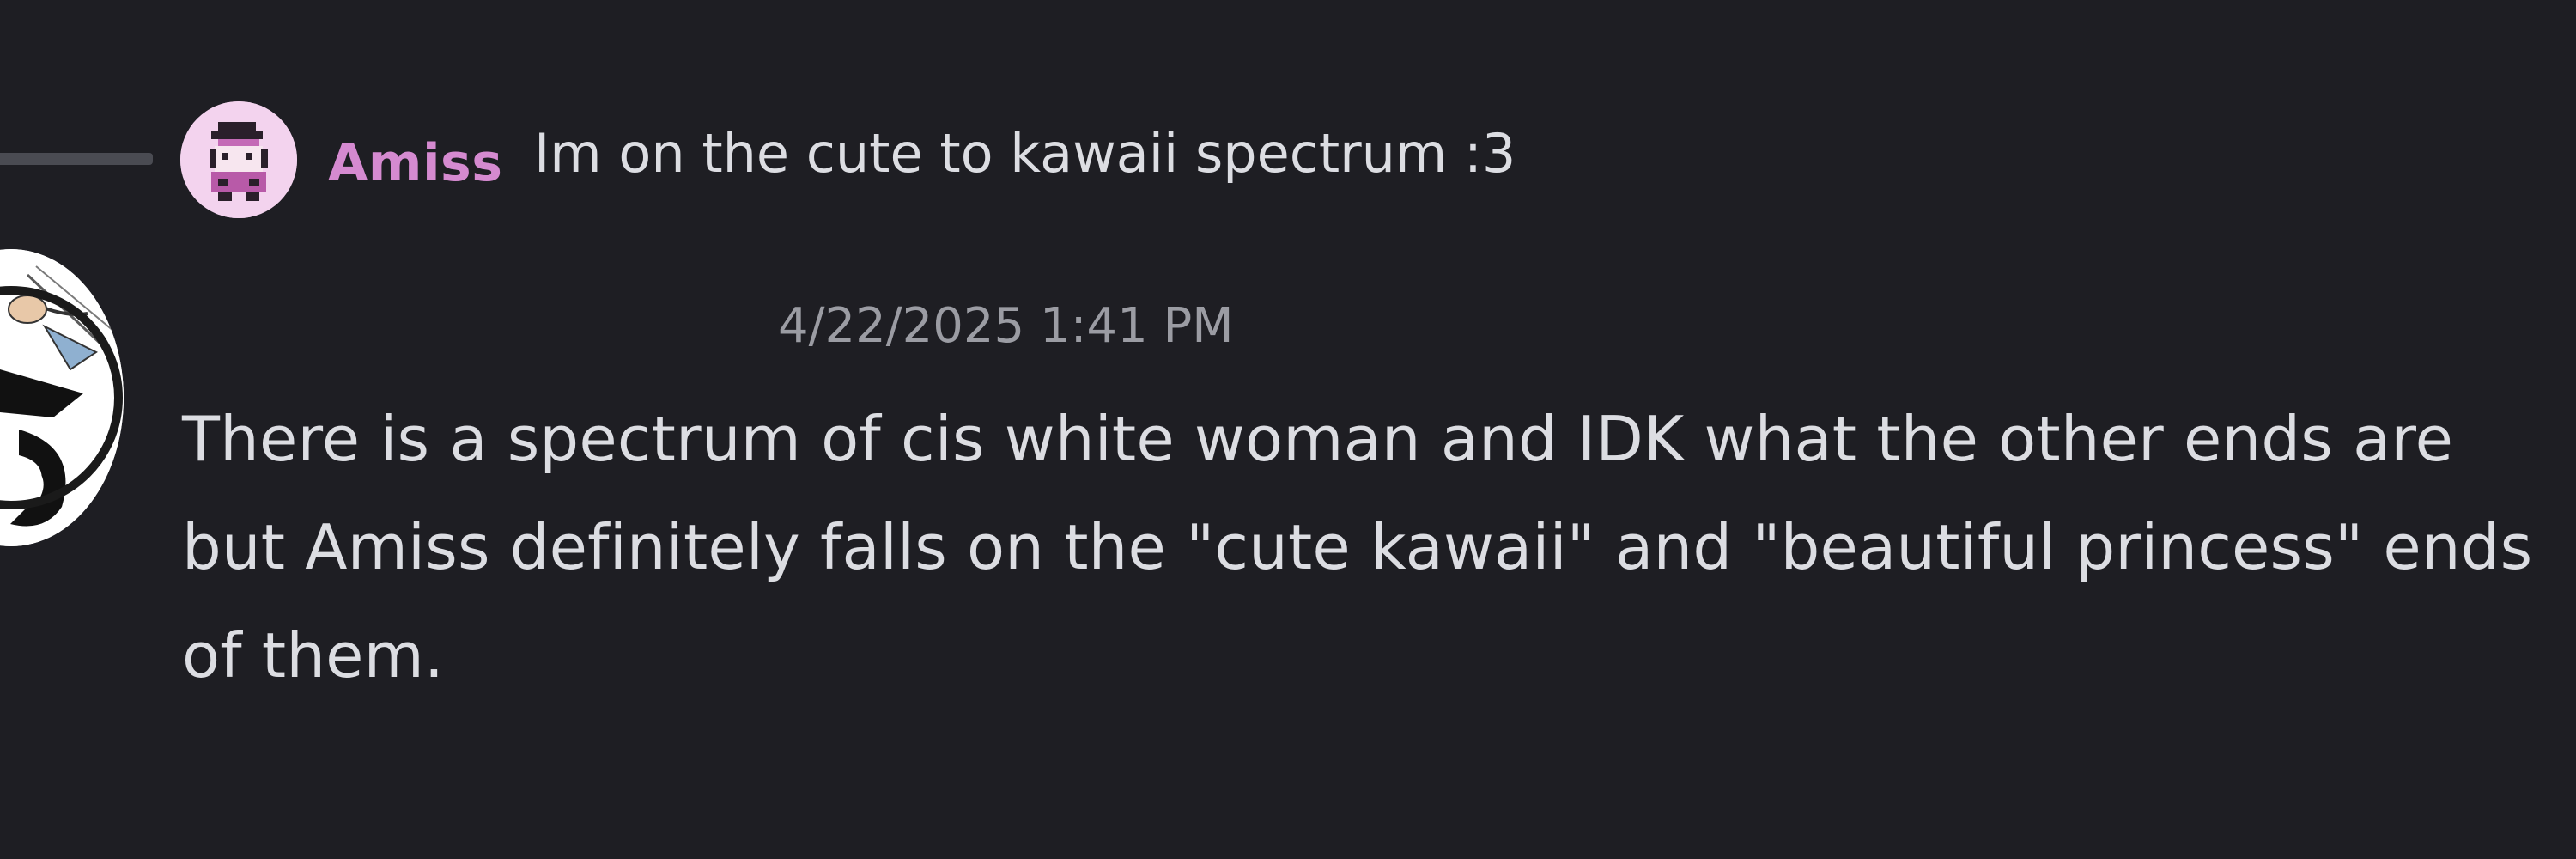  What do you see at coordinates (415, 163) in the screenshot?
I see `reply-author-name: Amiss` at bounding box center [415, 163].